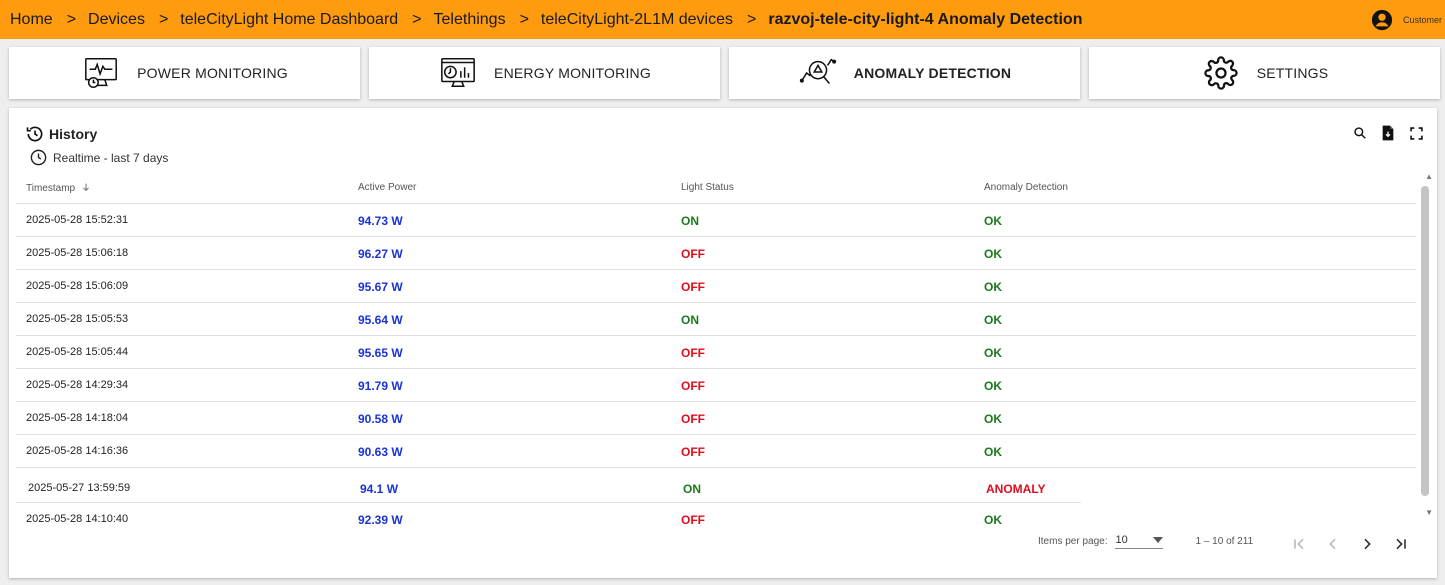 The height and width of the screenshot is (585, 1445). I want to click on arrow-down-icon, so click(86, 187).